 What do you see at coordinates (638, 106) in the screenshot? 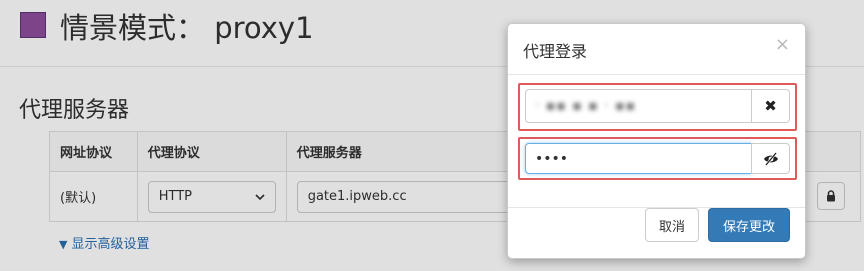
I see `username-input: · ▪▪ ▪ ▪ · ▪▪` at bounding box center [638, 106].